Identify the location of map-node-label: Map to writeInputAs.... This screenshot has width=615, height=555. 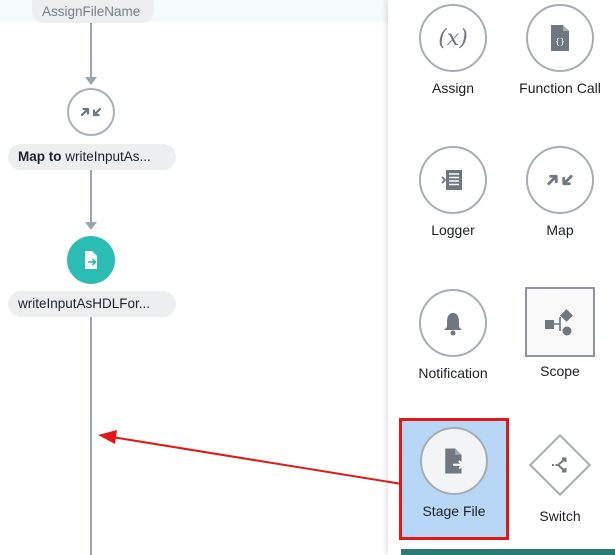
(92, 157).